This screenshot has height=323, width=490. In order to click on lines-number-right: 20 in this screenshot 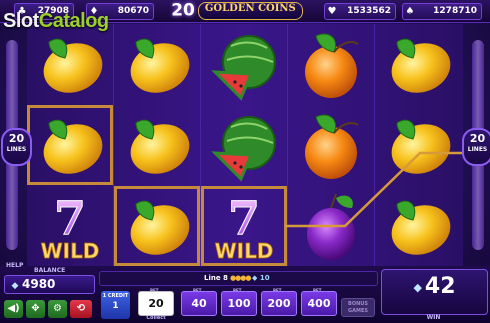, I will do `click(477, 138)`.